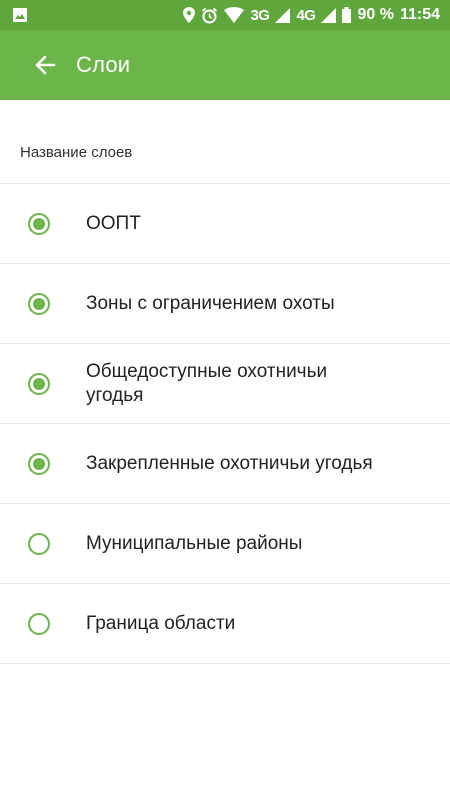 This screenshot has width=450, height=800. I want to click on layer-label: ООПТ, so click(113, 223).